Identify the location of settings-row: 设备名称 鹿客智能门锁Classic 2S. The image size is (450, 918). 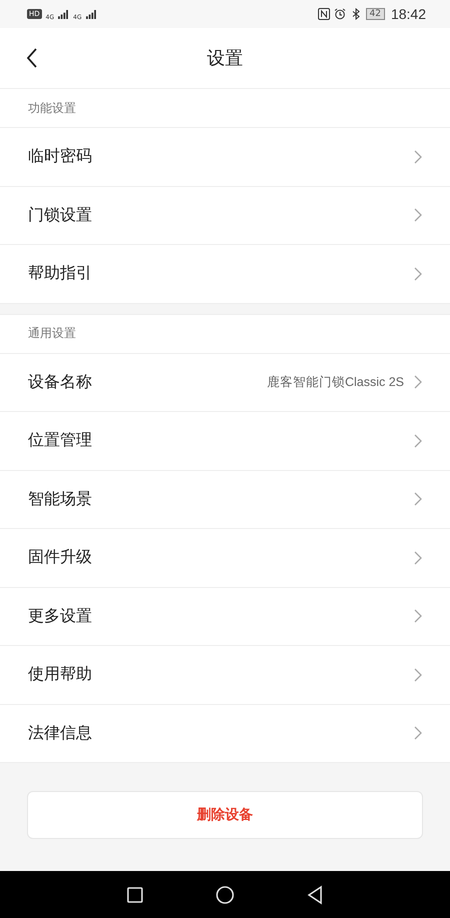
(225, 383).